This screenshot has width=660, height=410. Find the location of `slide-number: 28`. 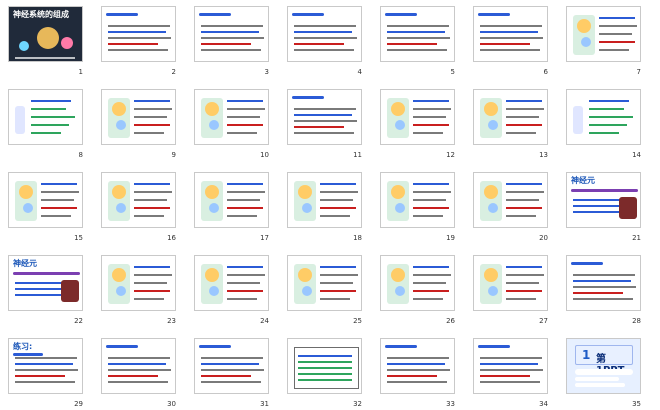

slide-number: 28 is located at coordinates (636, 321).